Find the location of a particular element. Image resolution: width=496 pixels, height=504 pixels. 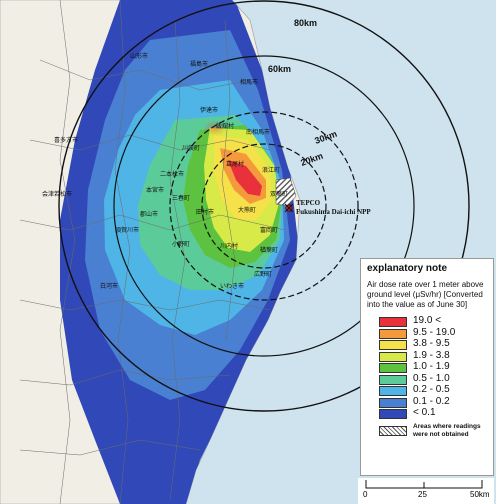

place-label: 飯舘村 is located at coordinates (225, 126).